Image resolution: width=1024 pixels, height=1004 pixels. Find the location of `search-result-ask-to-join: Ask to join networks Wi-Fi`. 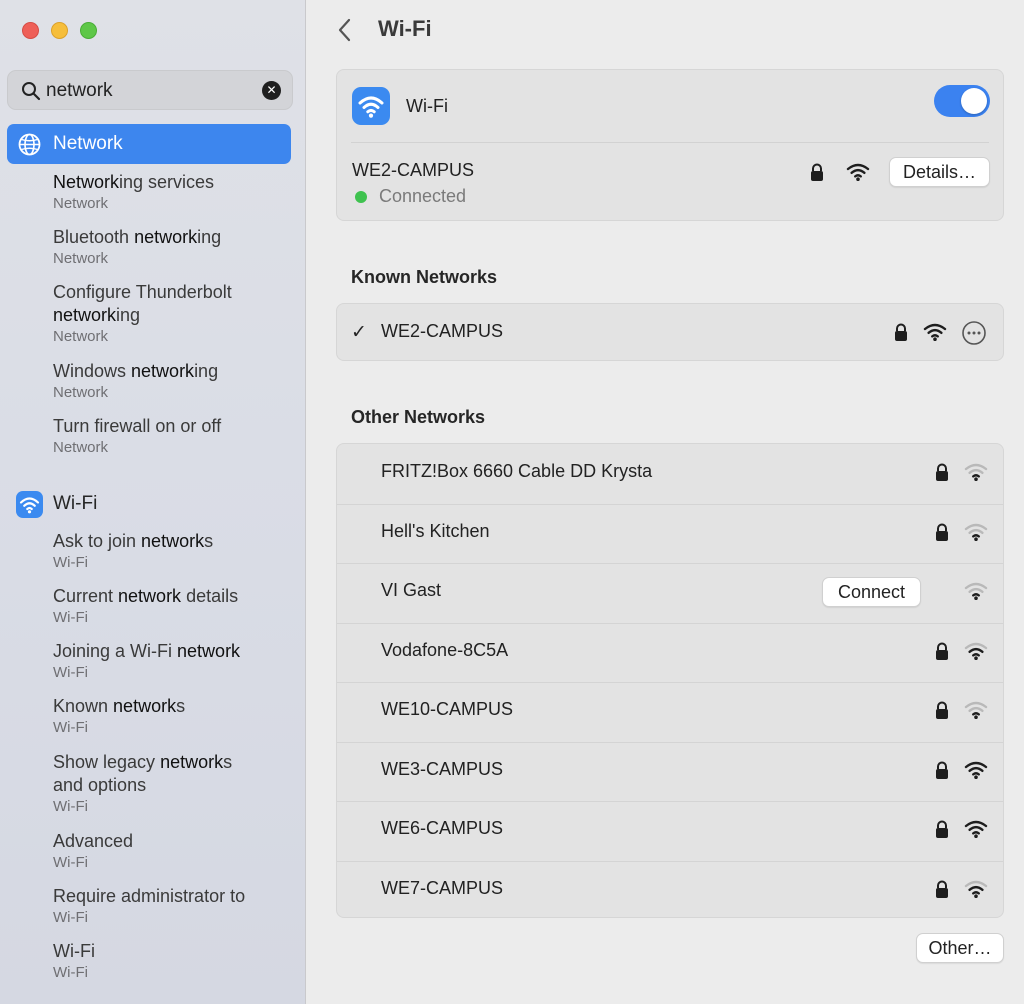

search-result-ask-to-join: Ask to join networks Wi-Fi is located at coordinates (173, 551).